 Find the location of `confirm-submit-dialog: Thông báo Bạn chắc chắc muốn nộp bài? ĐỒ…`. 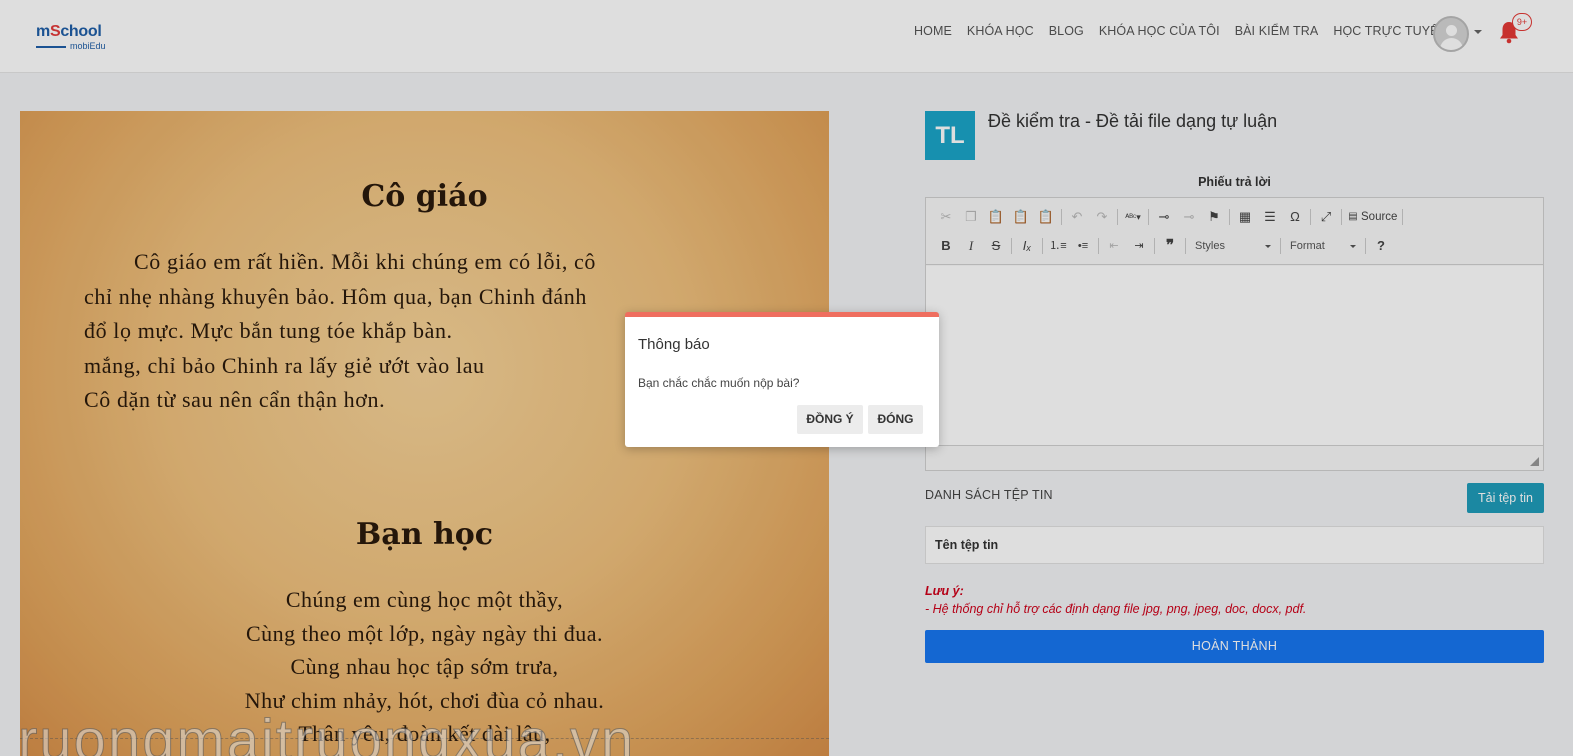

confirm-submit-dialog: Thông báo Bạn chắc chắc muốn nộp bài? ĐỒ… is located at coordinates (782, 379).